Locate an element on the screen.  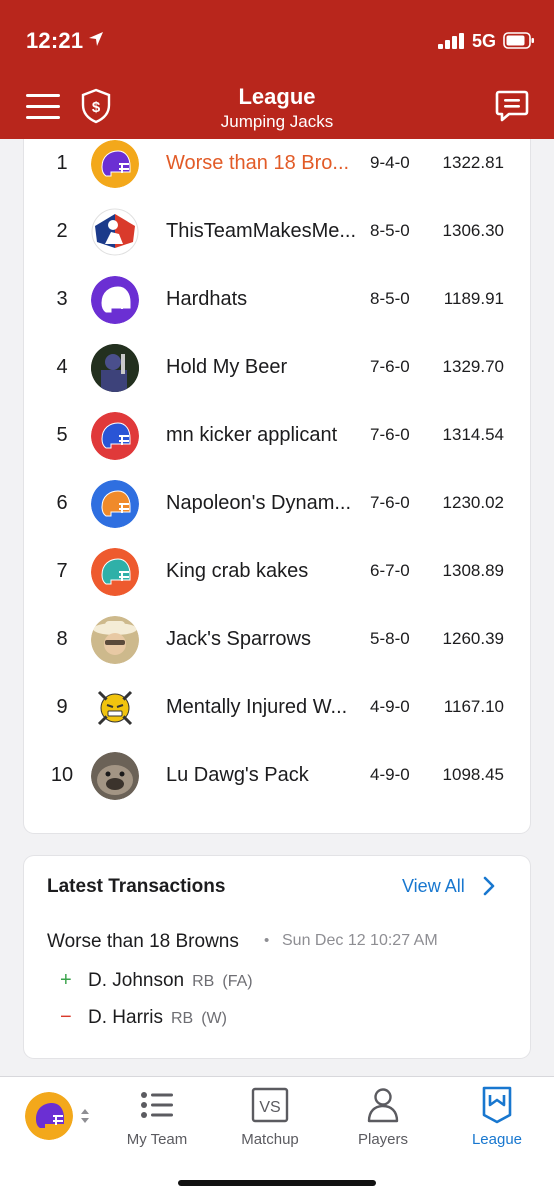
team-name: mn kicker applicant is located at coordinates (266, 435).